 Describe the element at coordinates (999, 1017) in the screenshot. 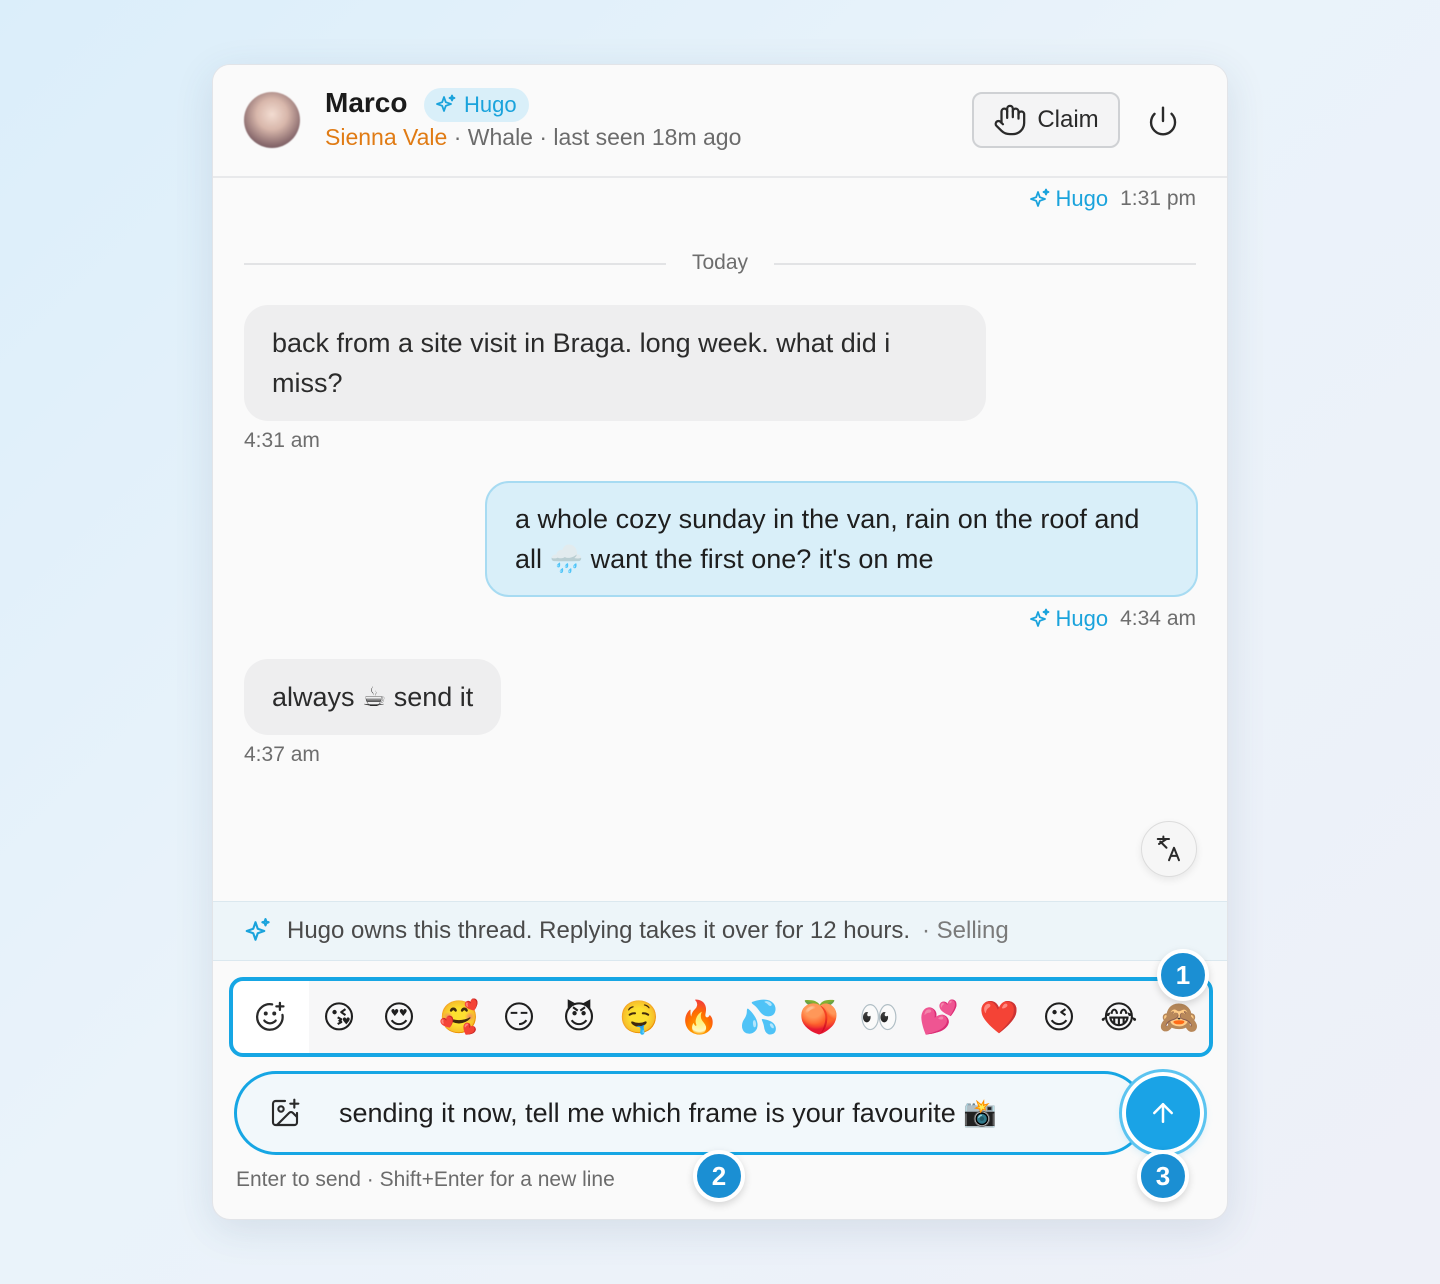

I see `emoji-option: ❤️` at that location.